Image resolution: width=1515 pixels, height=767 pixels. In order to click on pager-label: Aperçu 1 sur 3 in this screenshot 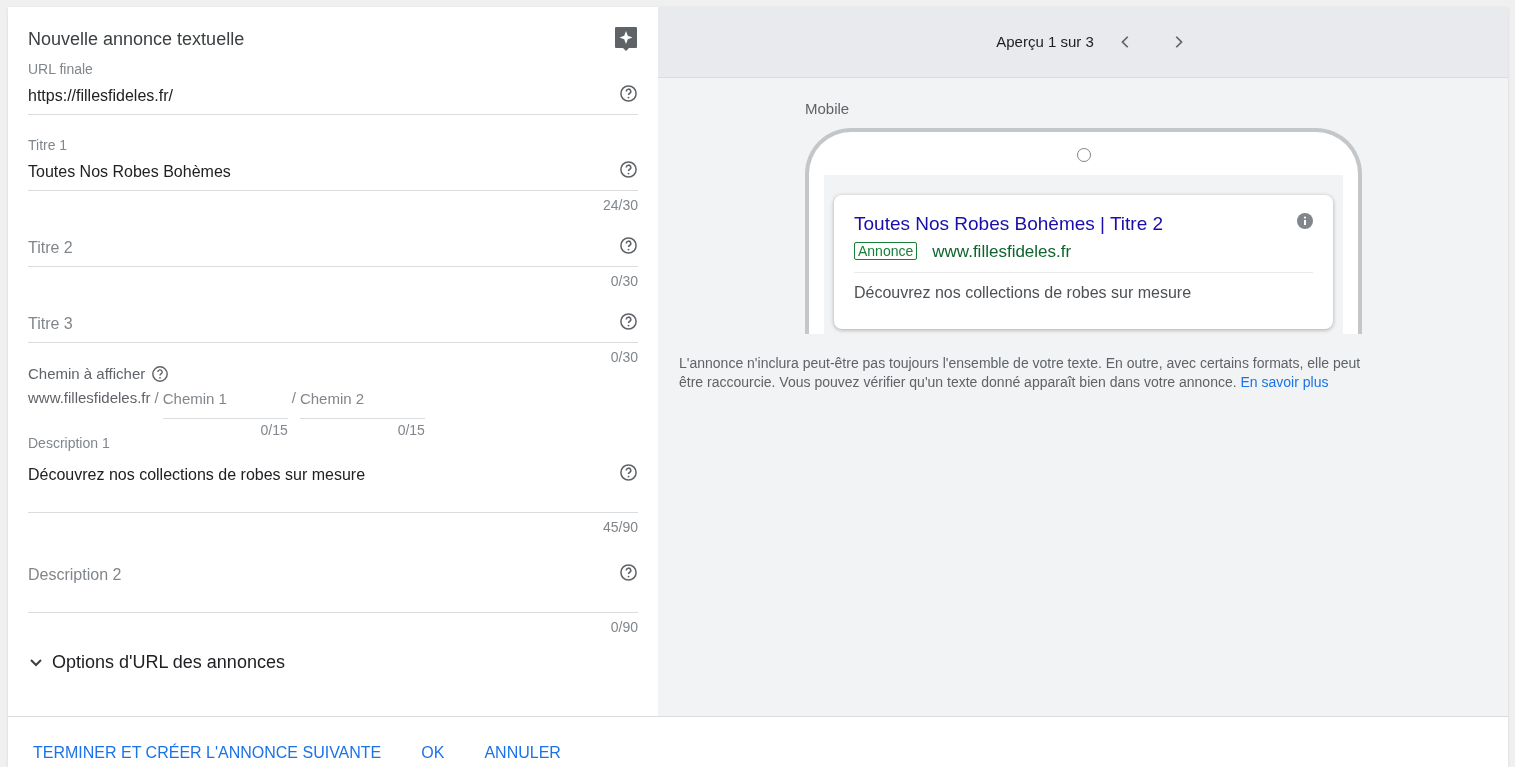, I will do `click(1045, 41)`.